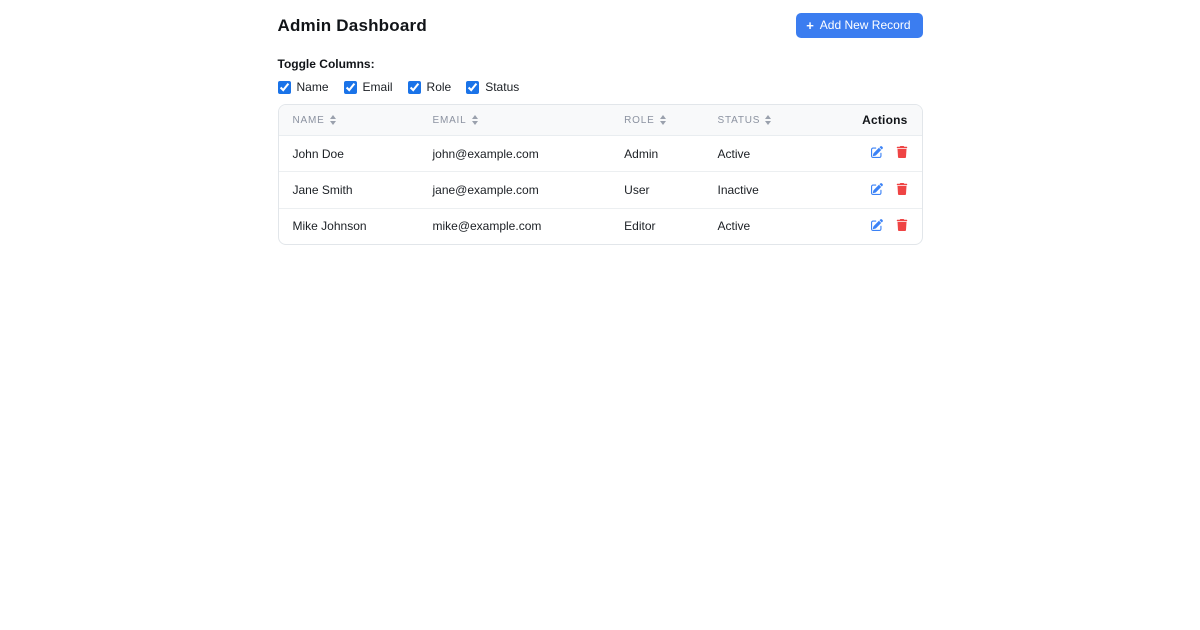  I want to click on column-header-label: STATUS, so click(739, 120).